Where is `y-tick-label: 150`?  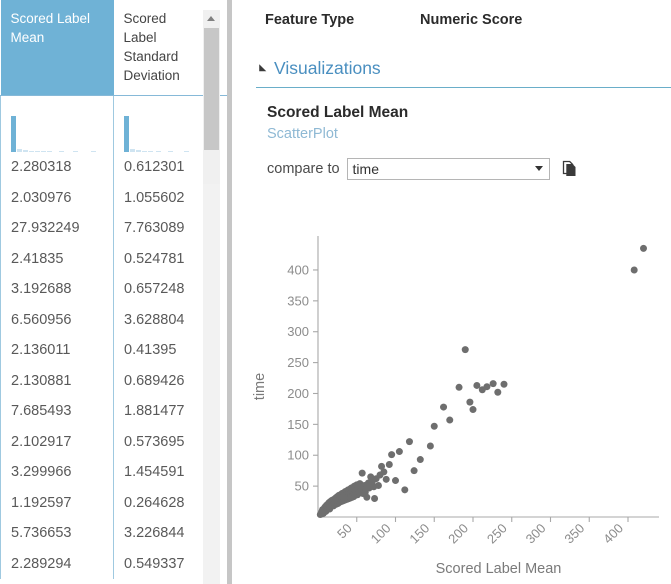
y-tick-label: 150 is located at coordinates (298, 424).